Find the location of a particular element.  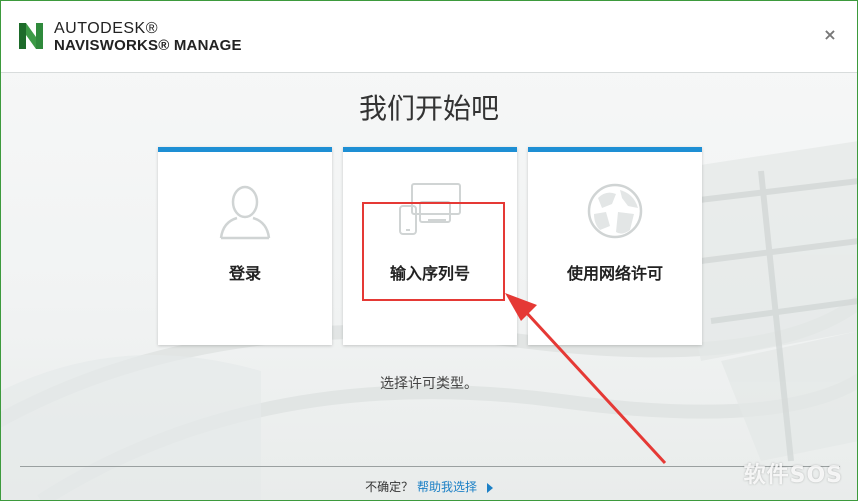

serial-number-card: 输入序列号 is located at coordinates (430, 246).